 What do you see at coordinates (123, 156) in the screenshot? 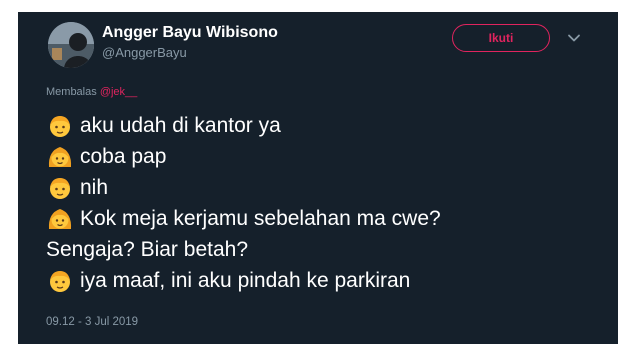
I see `line-text: coba pap` at bounding box center [123, 156].